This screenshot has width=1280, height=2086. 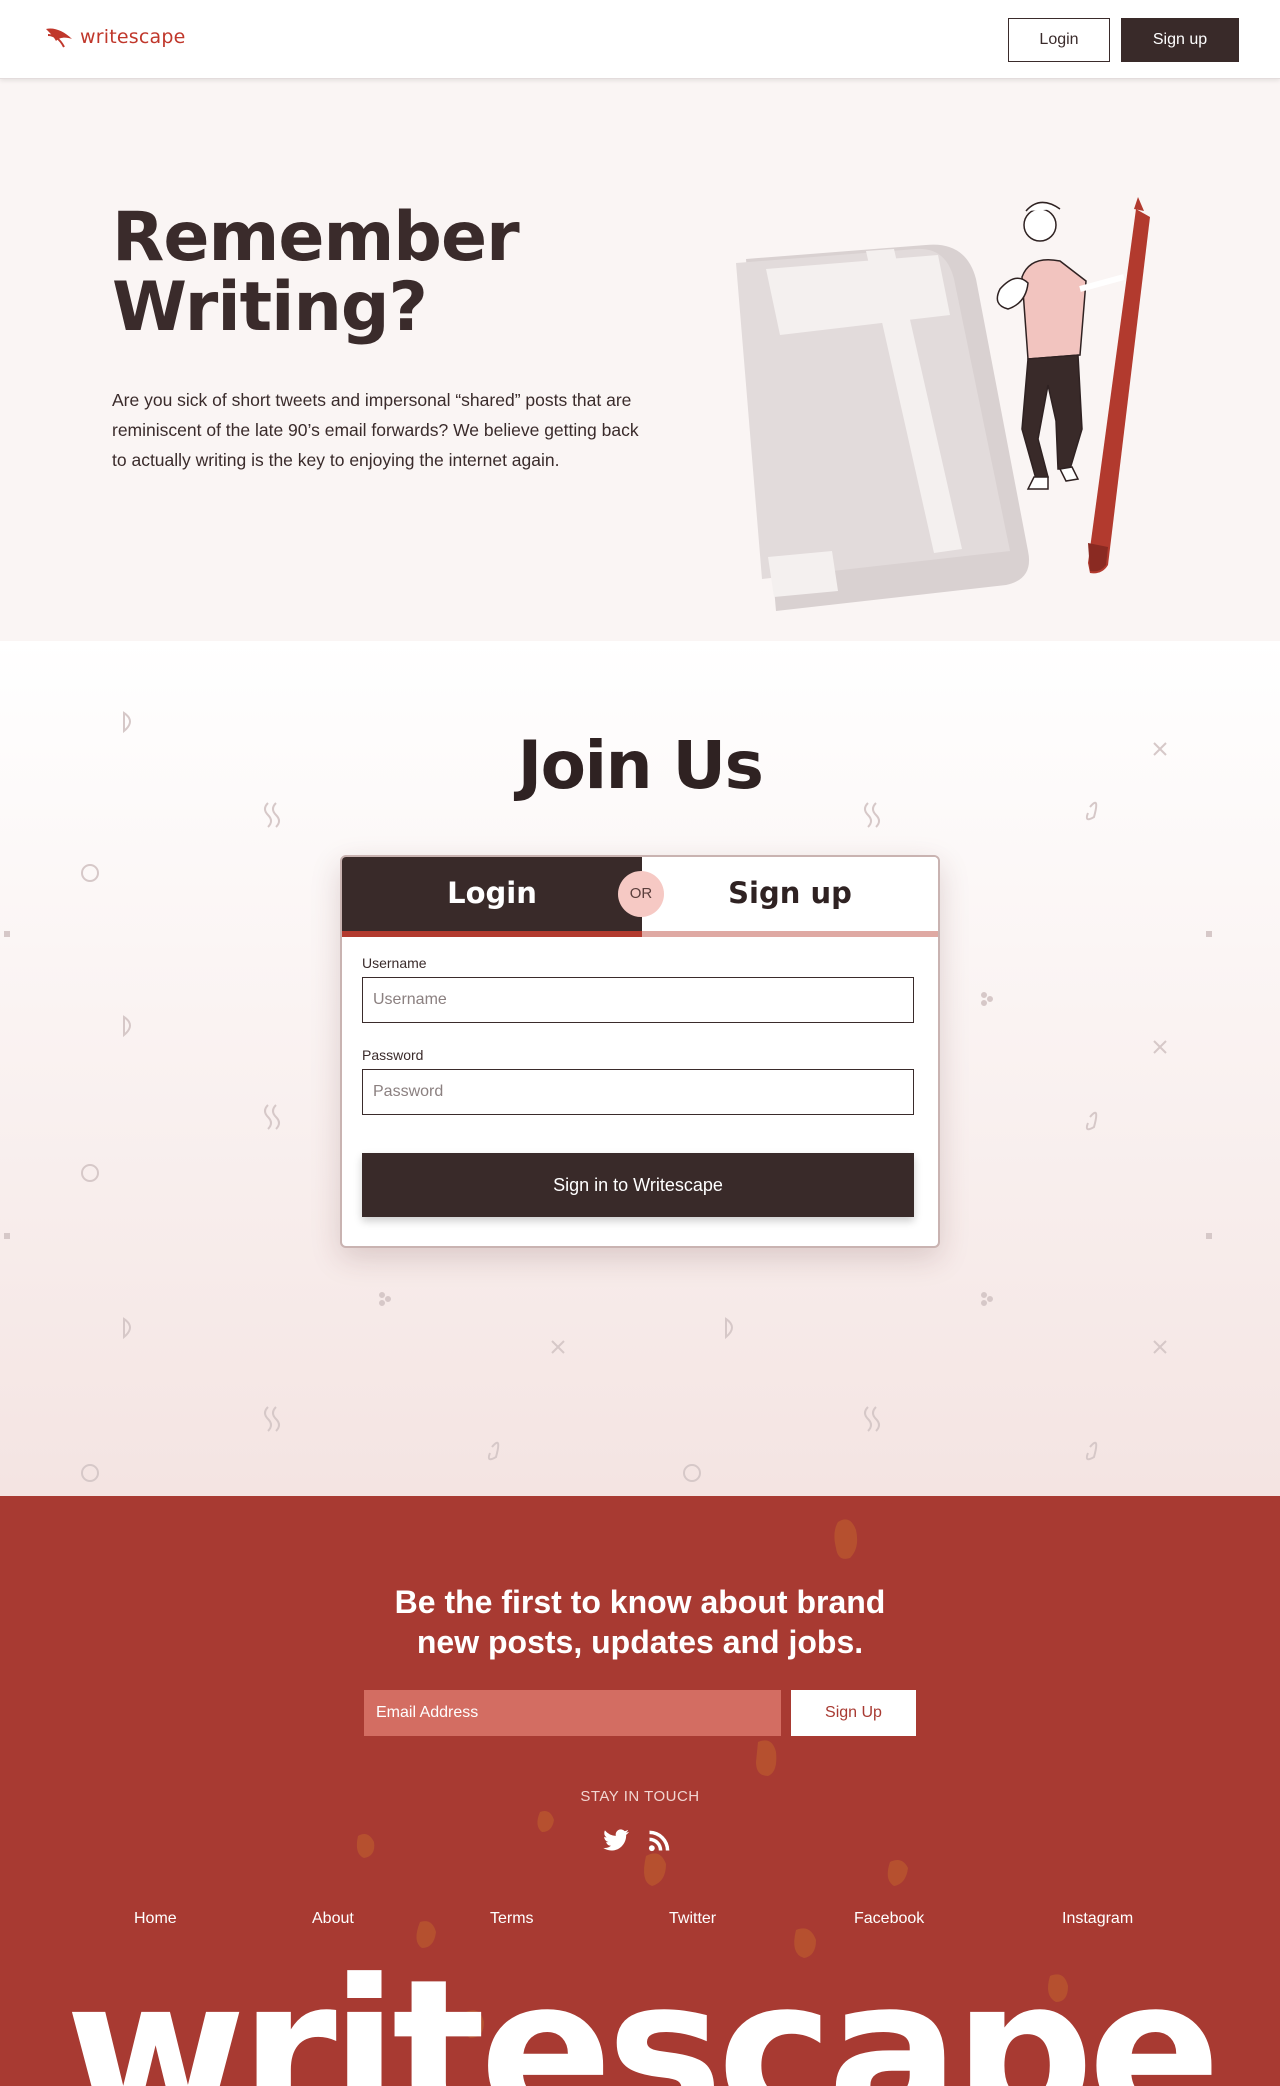 What do you see at coordinates (640, 1602) in the screenshot?
I see `newsletter-title-line1: Be the first to know about brand` at bounding box center [640, 1602].